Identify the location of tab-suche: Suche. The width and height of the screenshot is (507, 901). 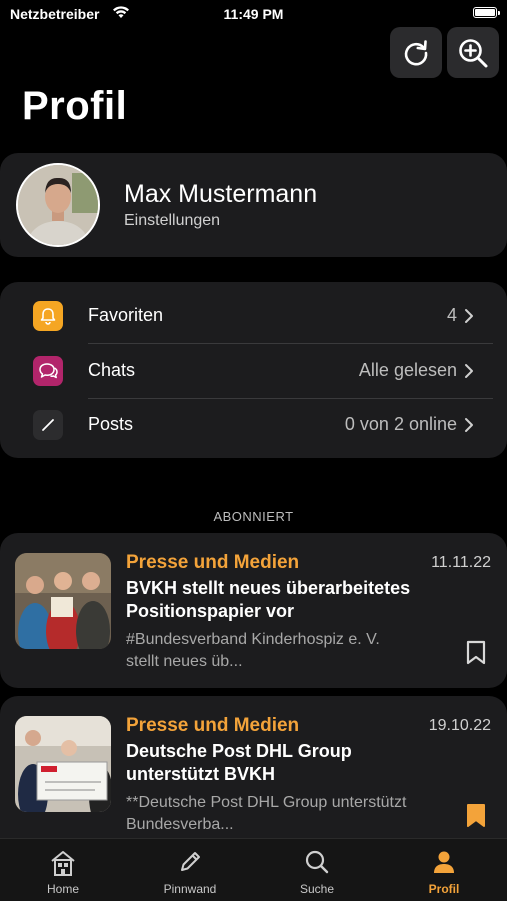
(317, 870).